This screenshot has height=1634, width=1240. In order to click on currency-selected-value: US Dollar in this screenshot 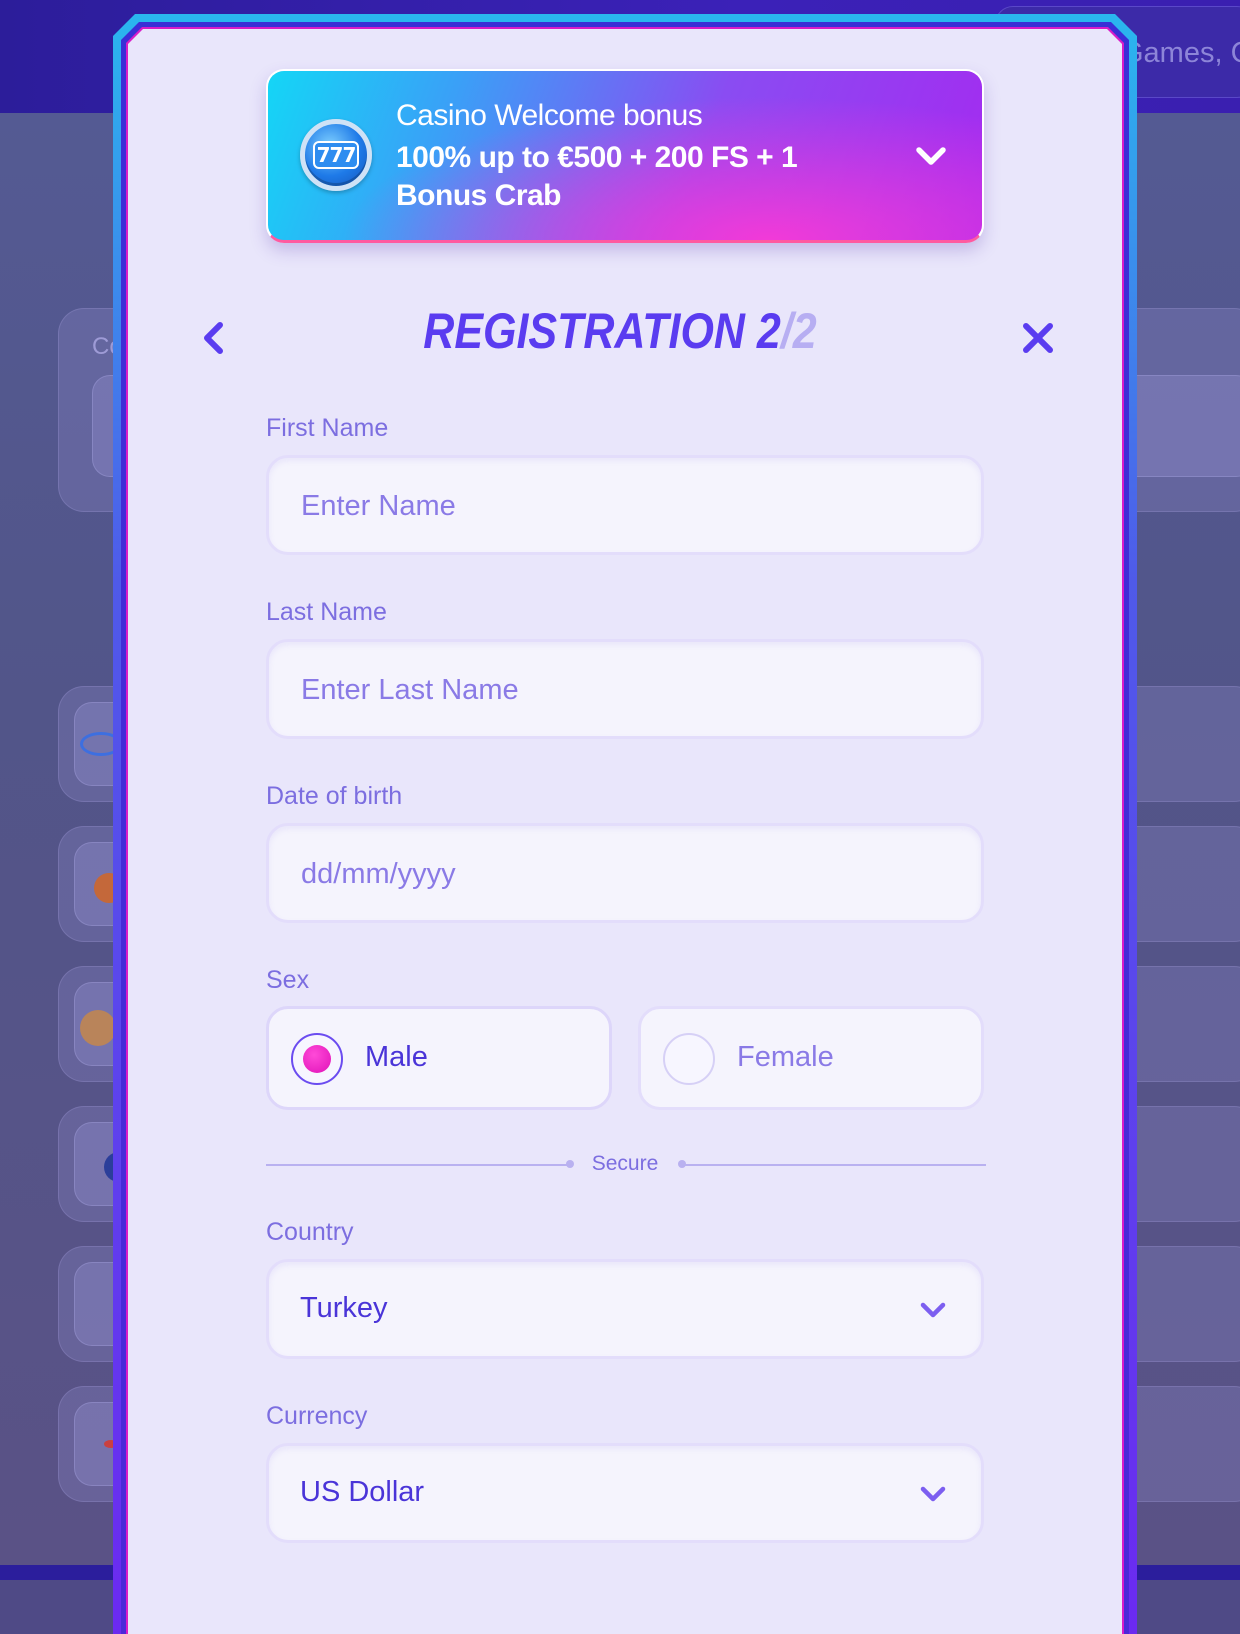, I will do `click(362, 1492)`.